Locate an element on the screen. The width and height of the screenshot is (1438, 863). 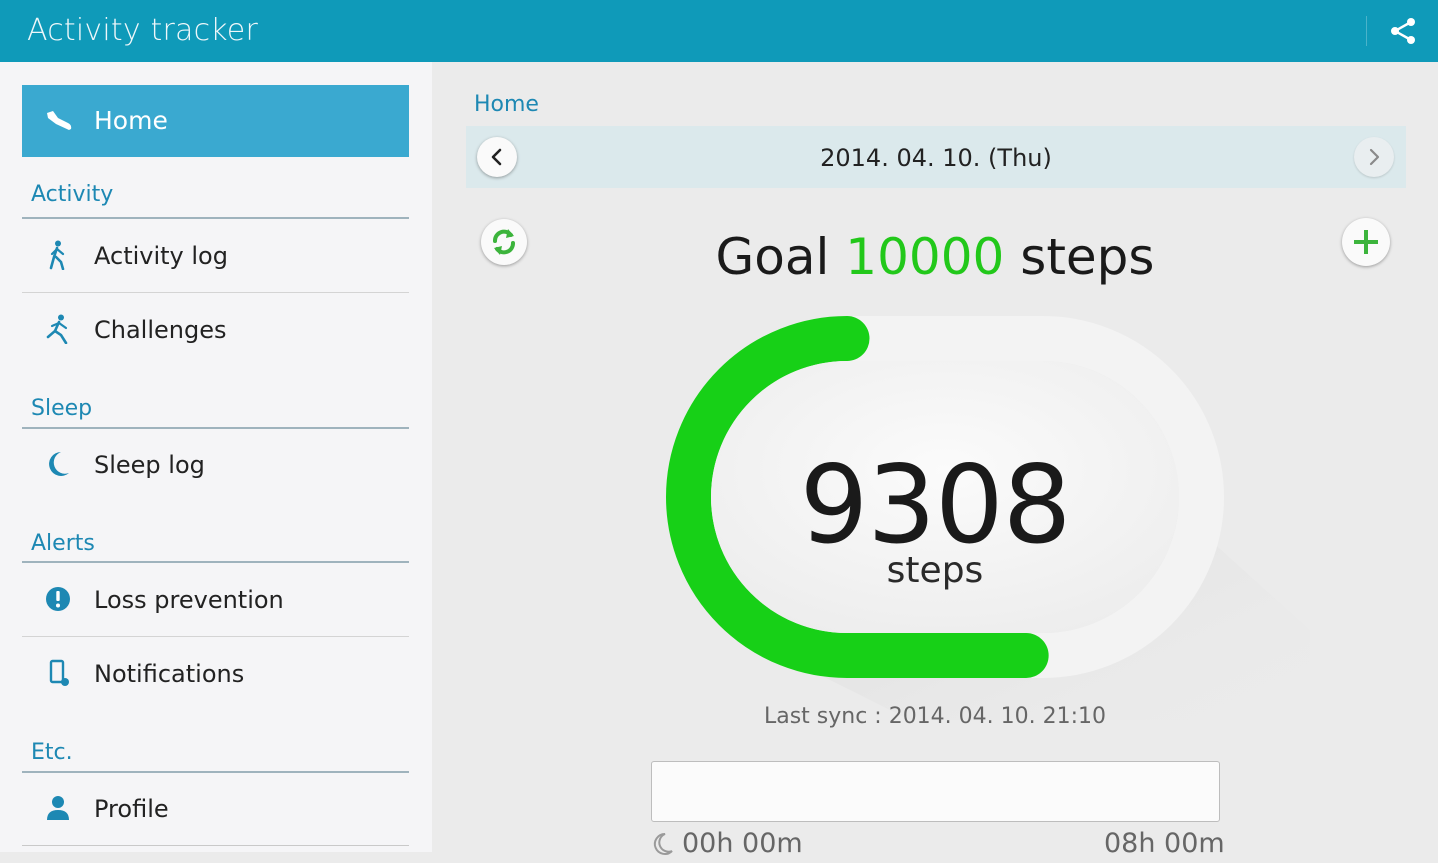
last-sync-status: Last sync : 2014. 04. 10. 21:10 is located at coordinates (935, 716).